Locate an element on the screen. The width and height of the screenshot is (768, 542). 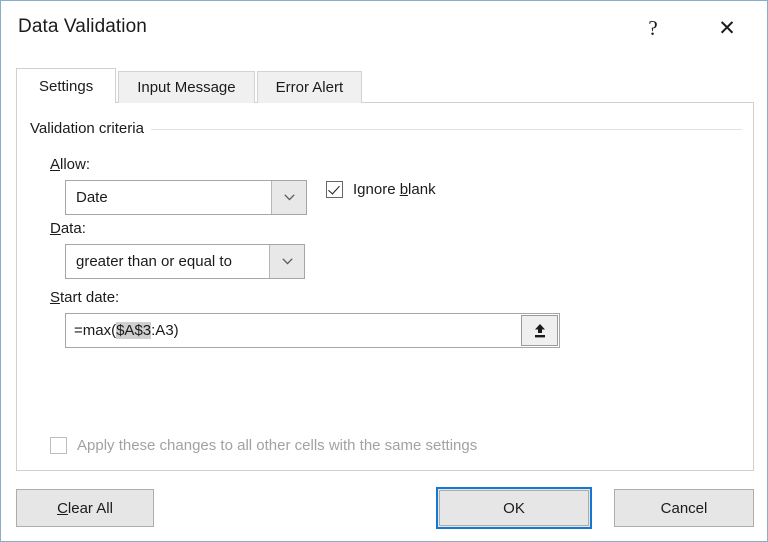
tab-settings: Settings is located at coordinates (66, 85).